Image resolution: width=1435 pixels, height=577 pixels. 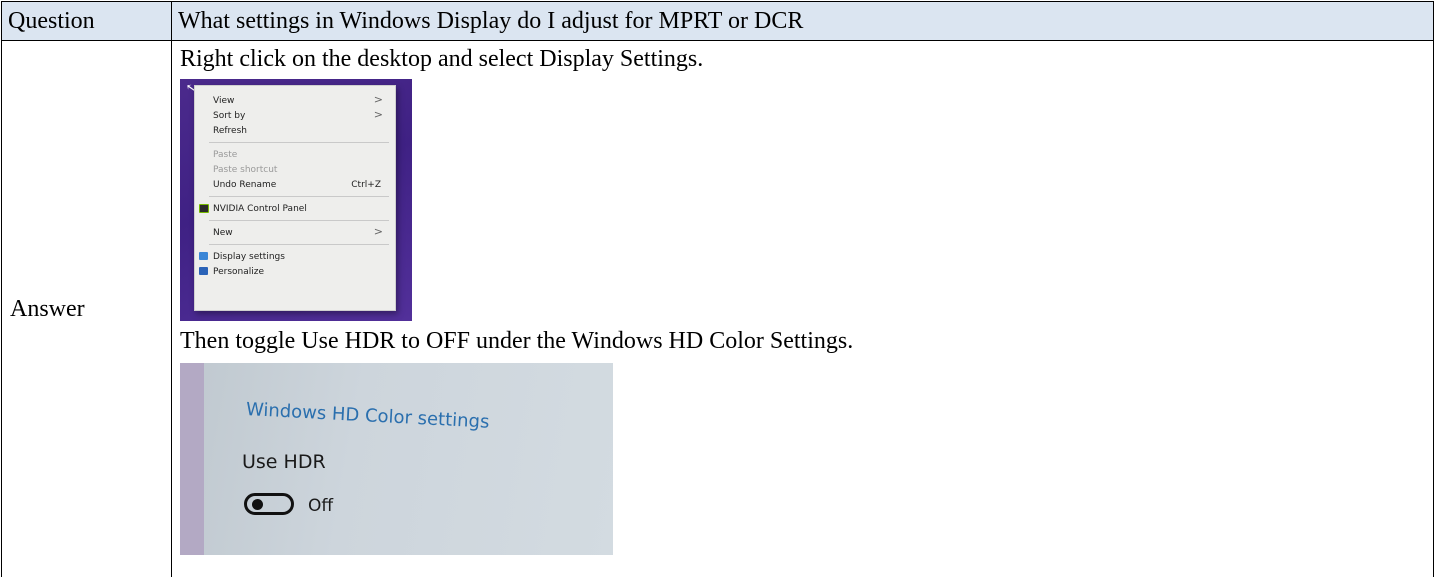 What do you see at coordinates (86, 21) in the screenshot?
I see `question-label: Question` at bounding box center [86, 21].